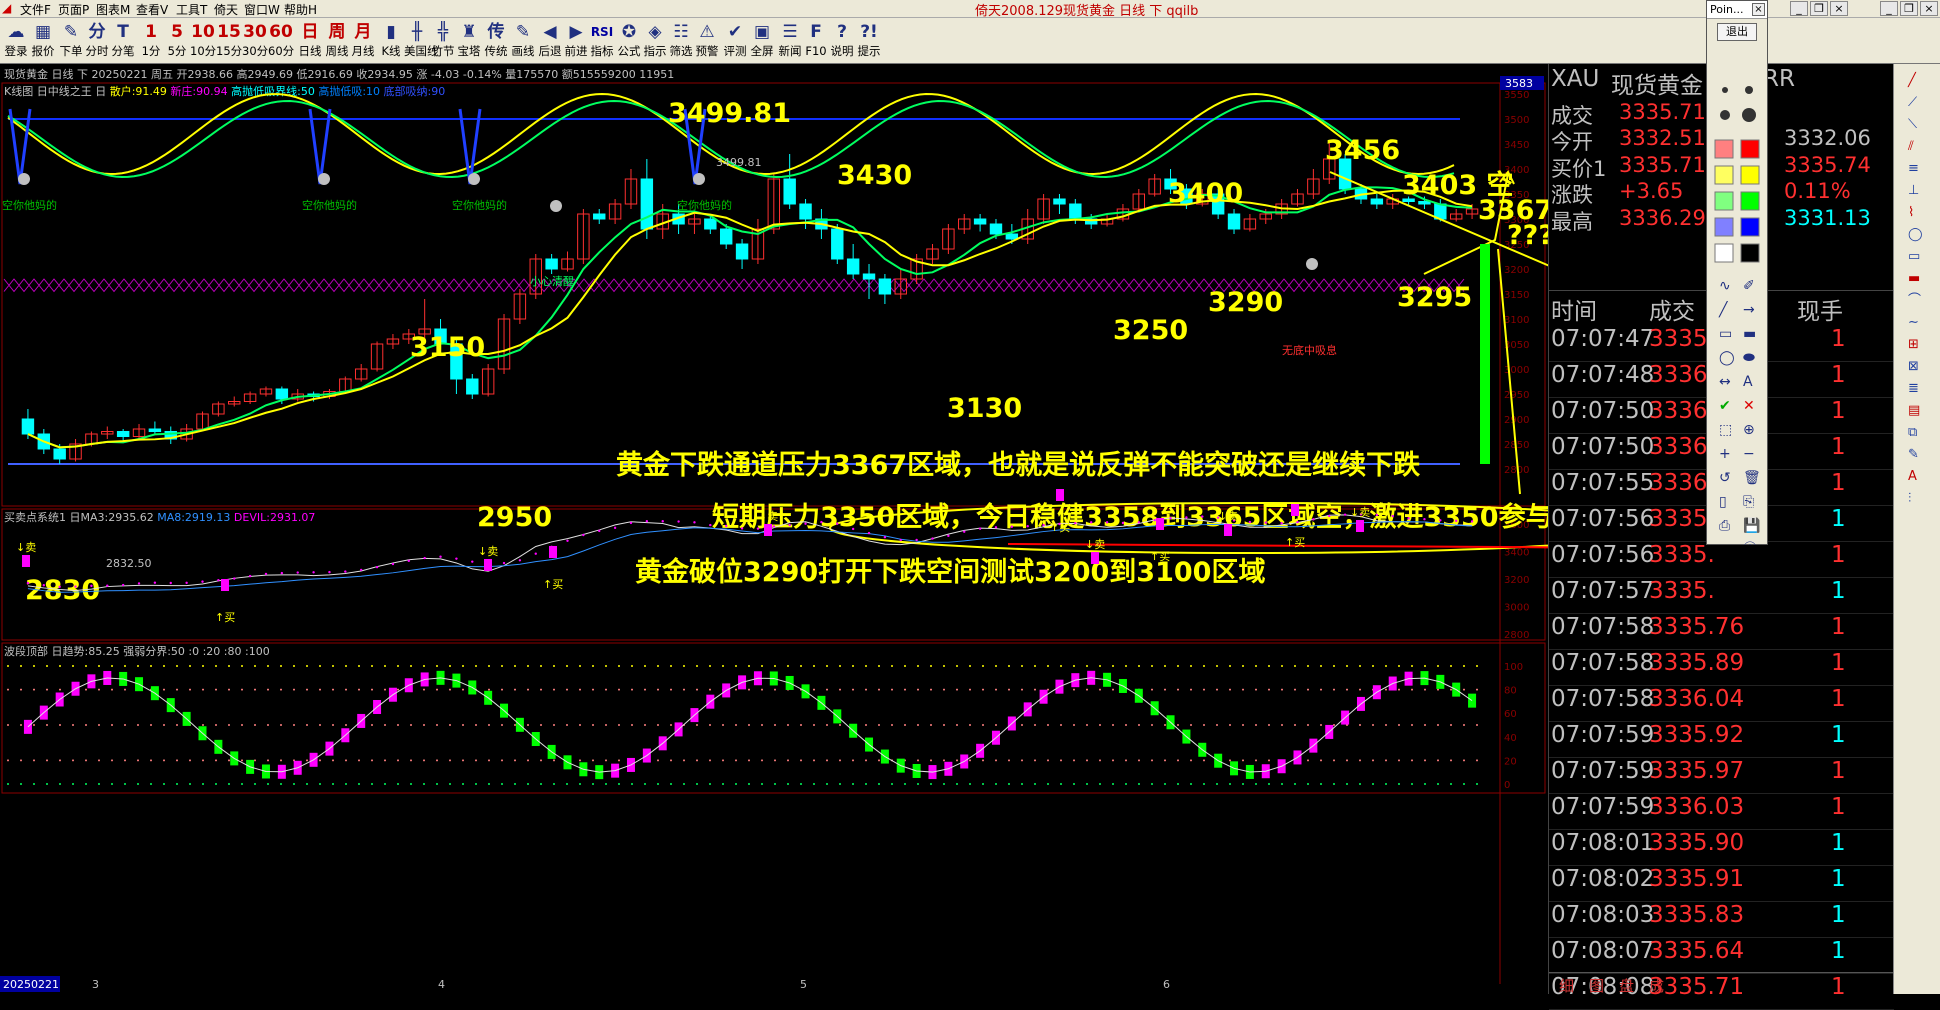  Describe the element at coordinates (203, 41) in the screenshot. I see `toolbar-button-7: 10 10分` at that location.